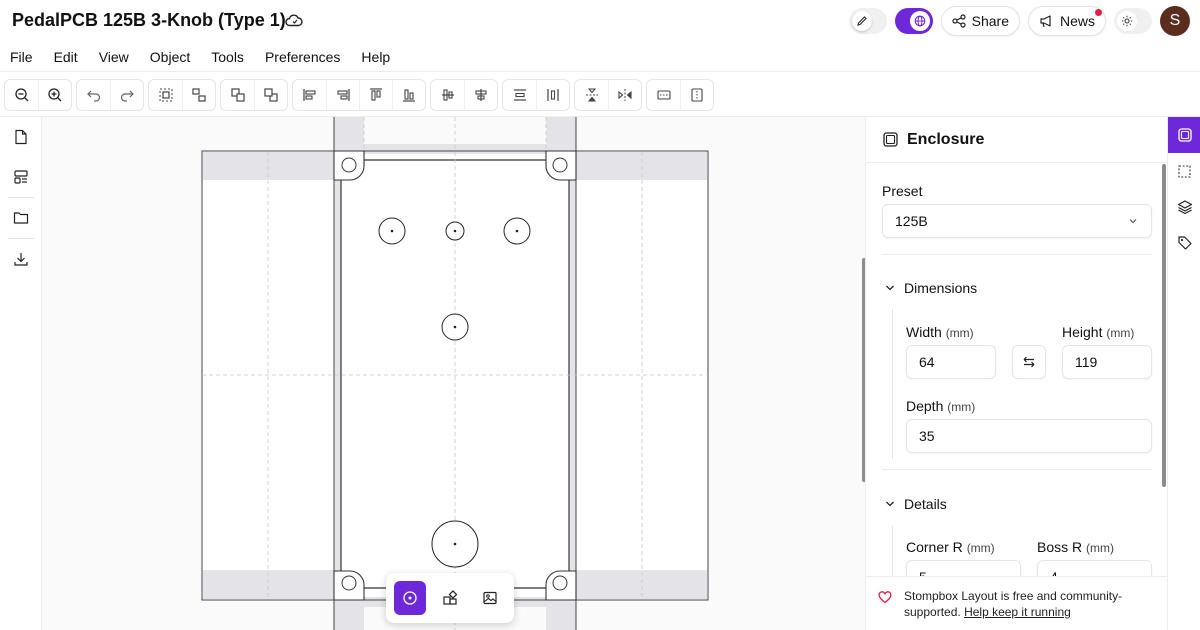 The image size is (1200, 630). Describe the element at coordinates (93, 95) in the screenshot. I see `undo-button` at that location.